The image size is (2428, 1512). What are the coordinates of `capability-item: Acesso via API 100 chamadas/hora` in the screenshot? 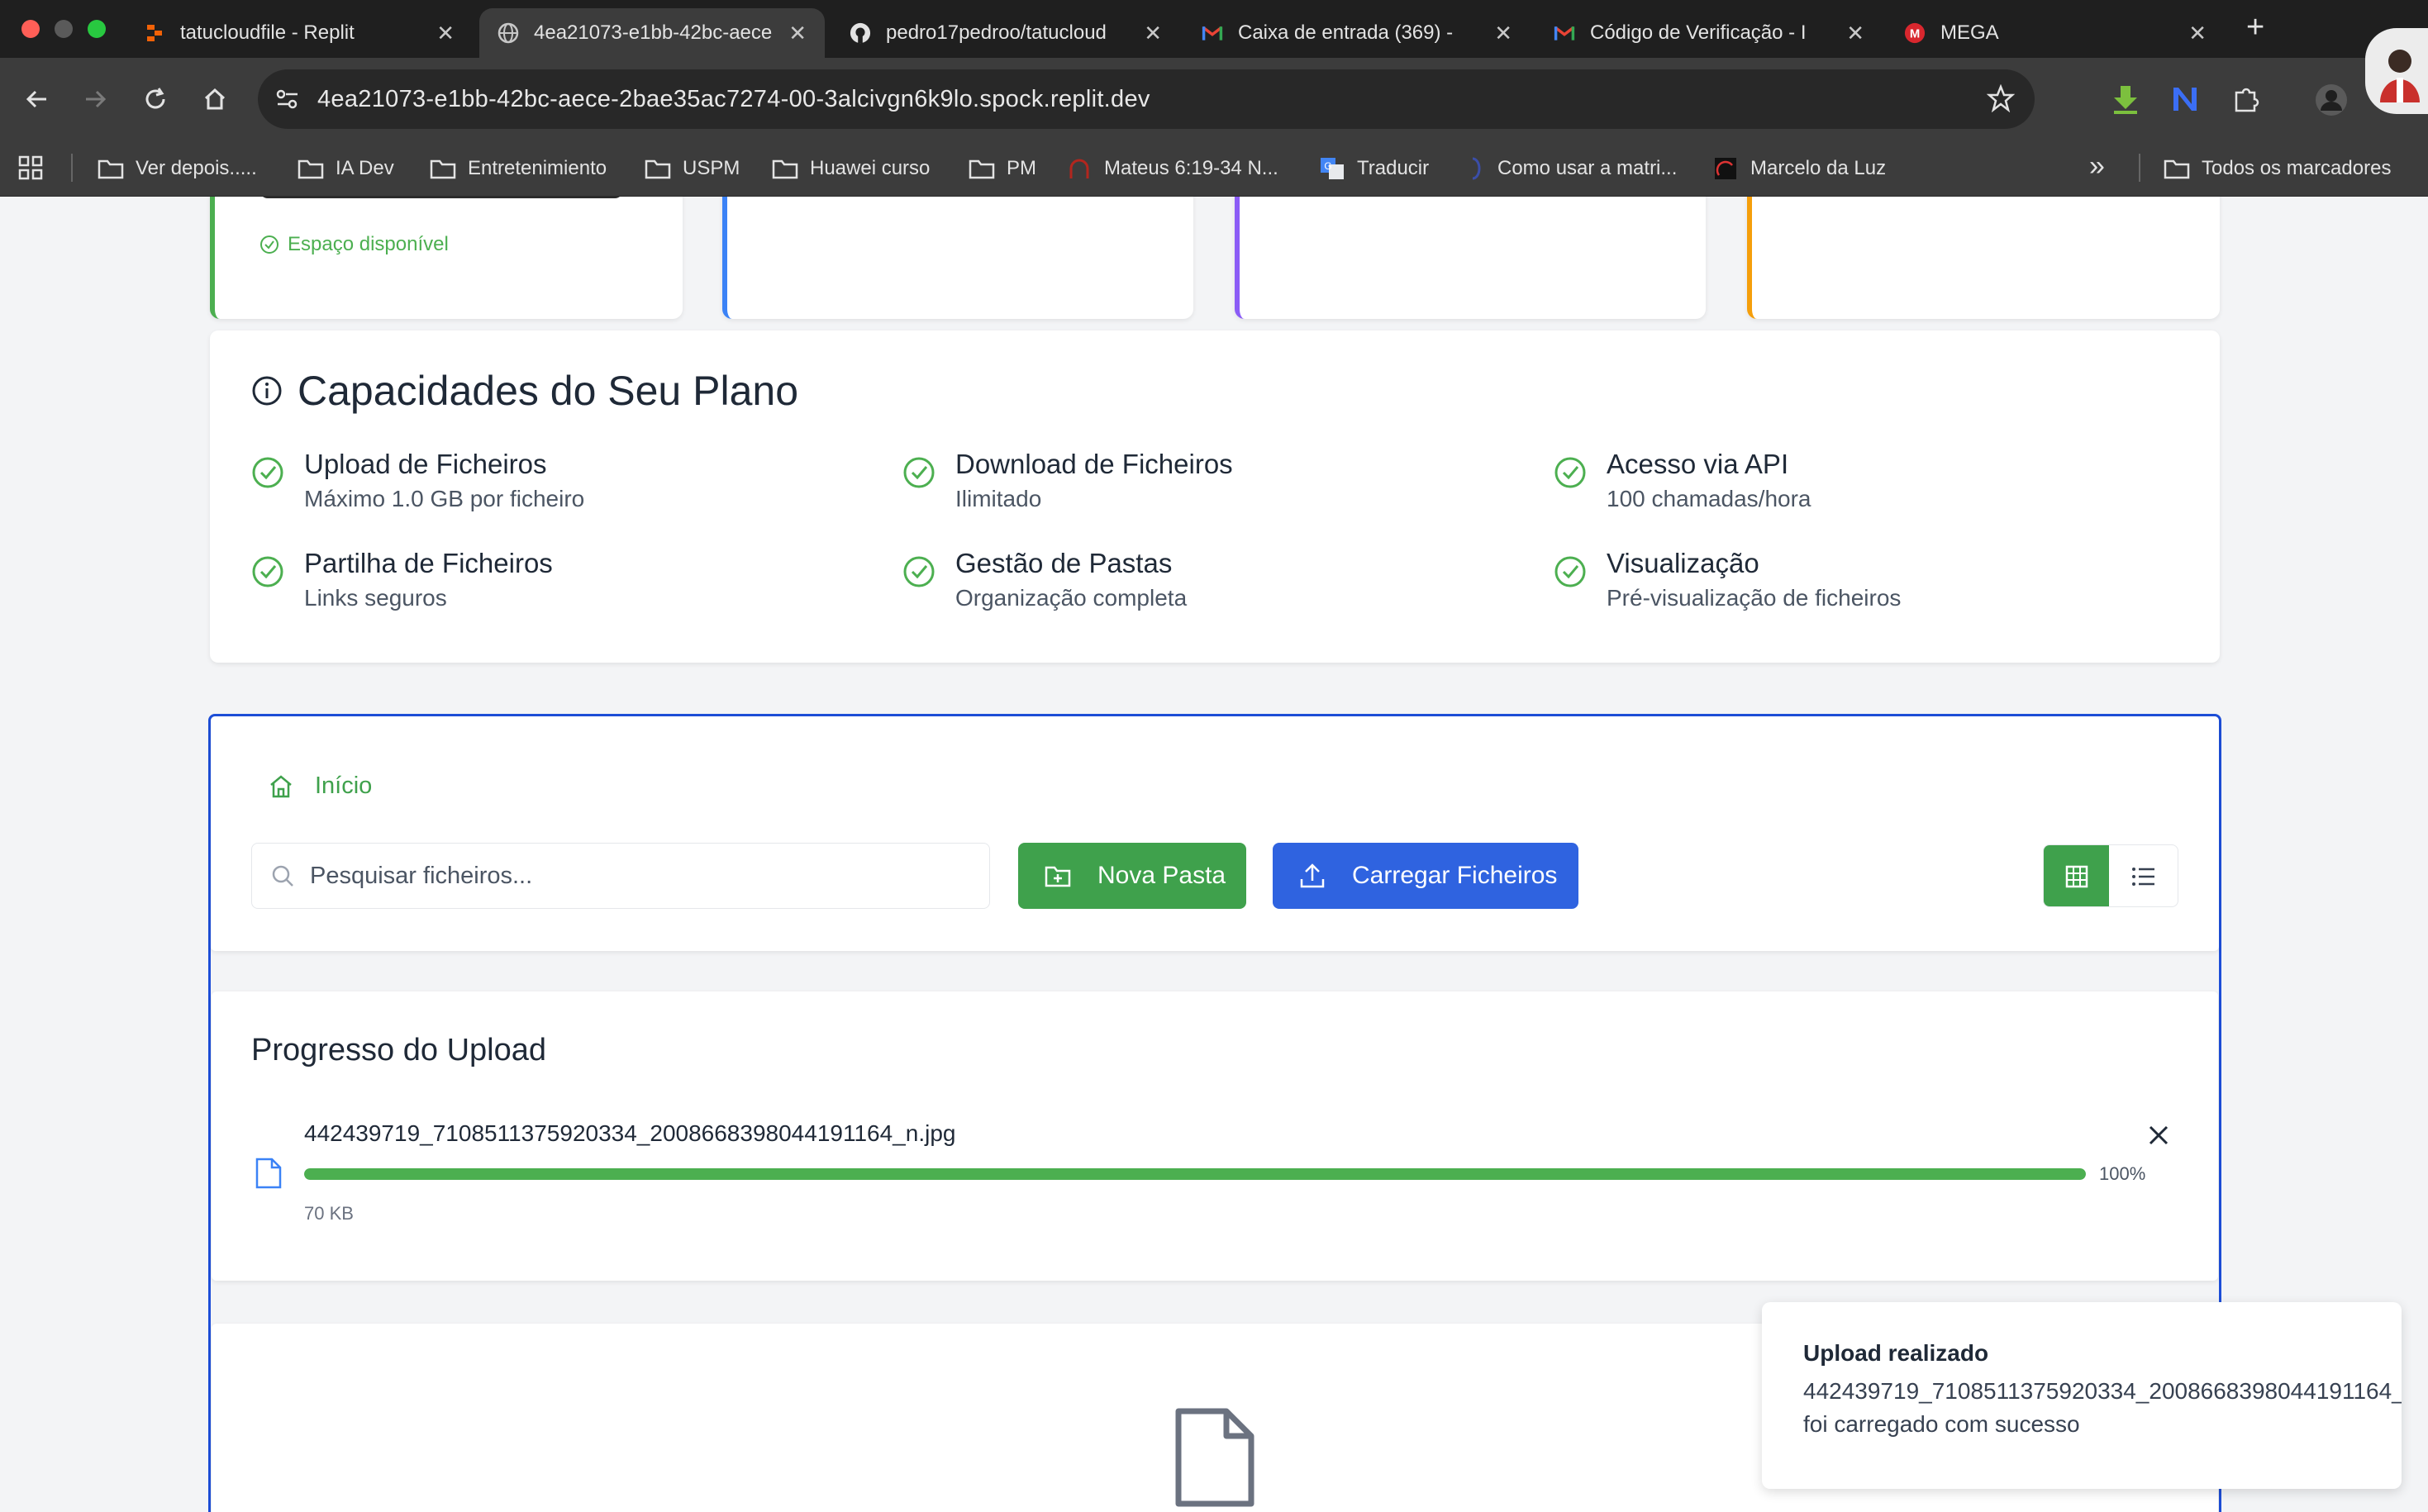 It's located at (1683, 481).